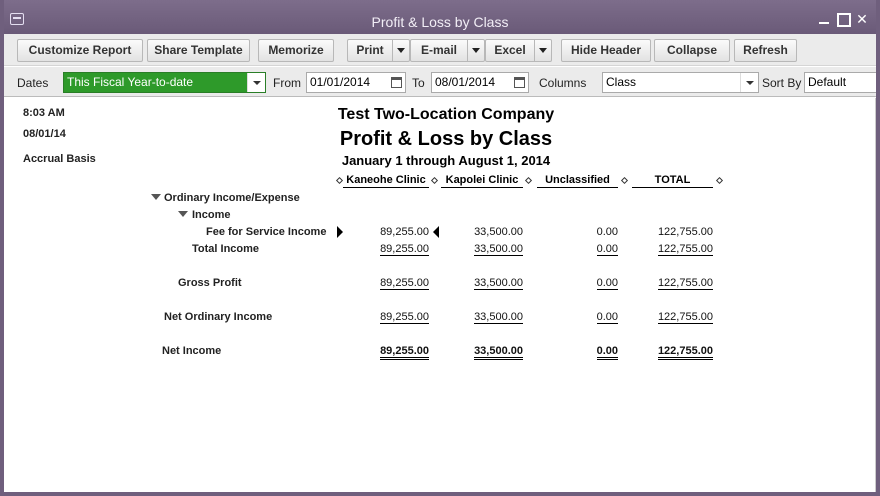 The width and height of the screenshot is (880, 496). What do you see at coordinates (621, 82) in the screenshot?
I see `columns-value: Class` at bounding box center [621, 82].